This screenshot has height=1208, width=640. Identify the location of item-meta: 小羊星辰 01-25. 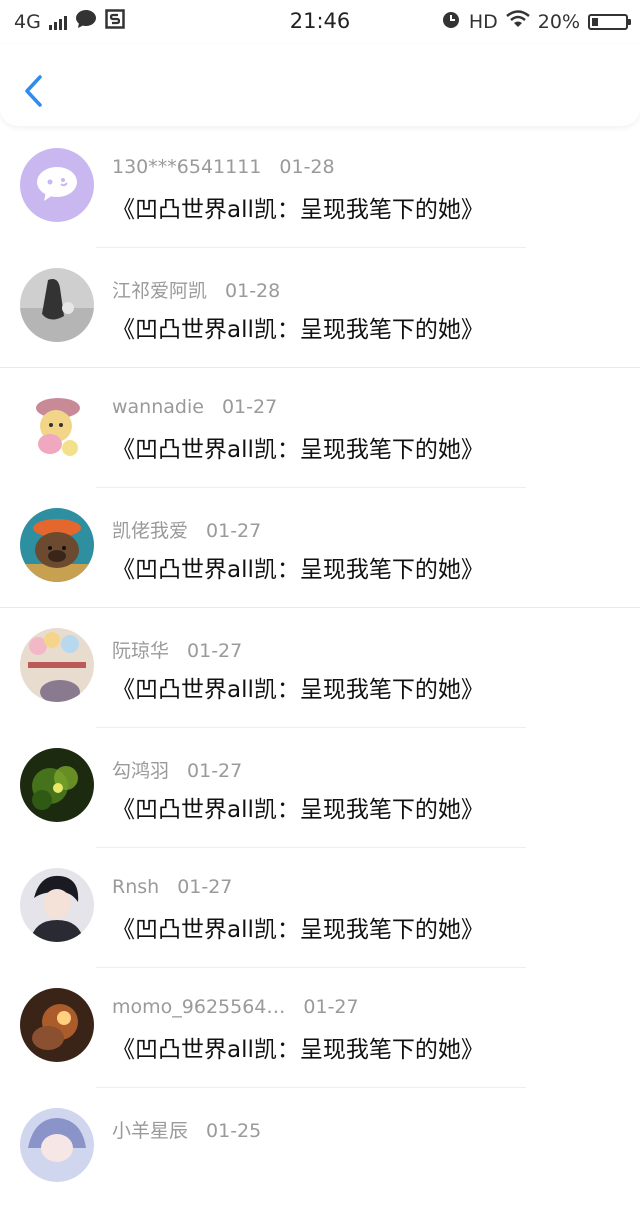
(186, 1129).